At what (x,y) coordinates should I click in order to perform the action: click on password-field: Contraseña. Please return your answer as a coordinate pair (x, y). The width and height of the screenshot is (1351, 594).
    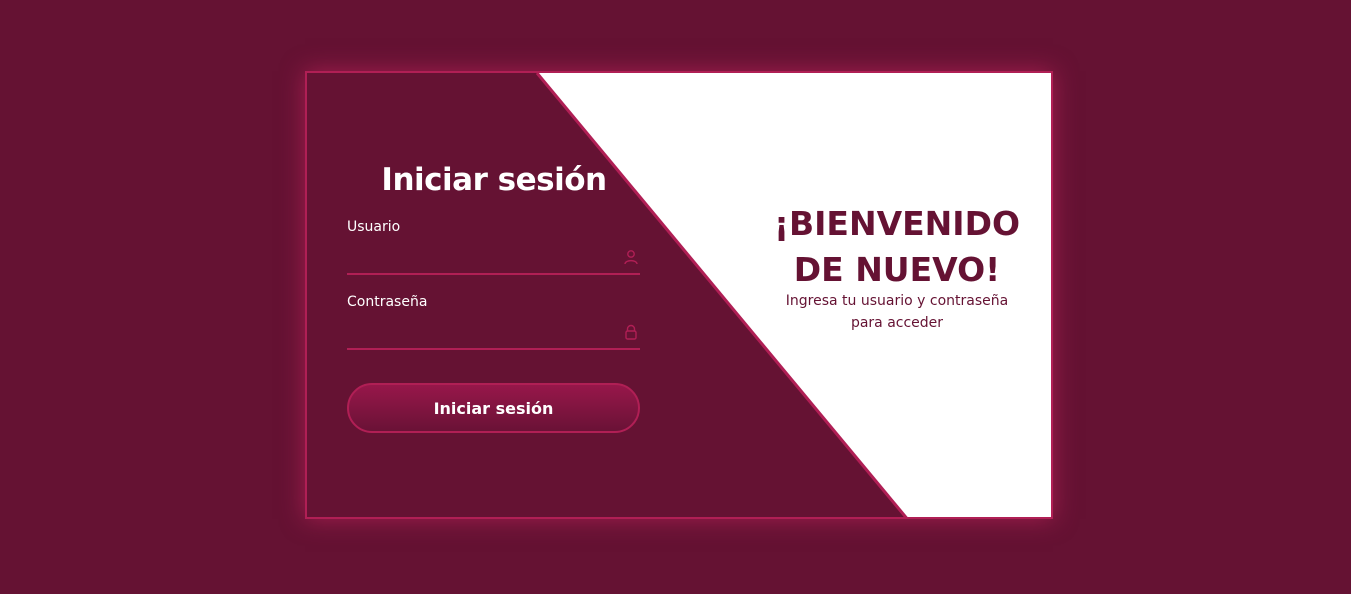
    Looking at the image, I should click on (493, 322).